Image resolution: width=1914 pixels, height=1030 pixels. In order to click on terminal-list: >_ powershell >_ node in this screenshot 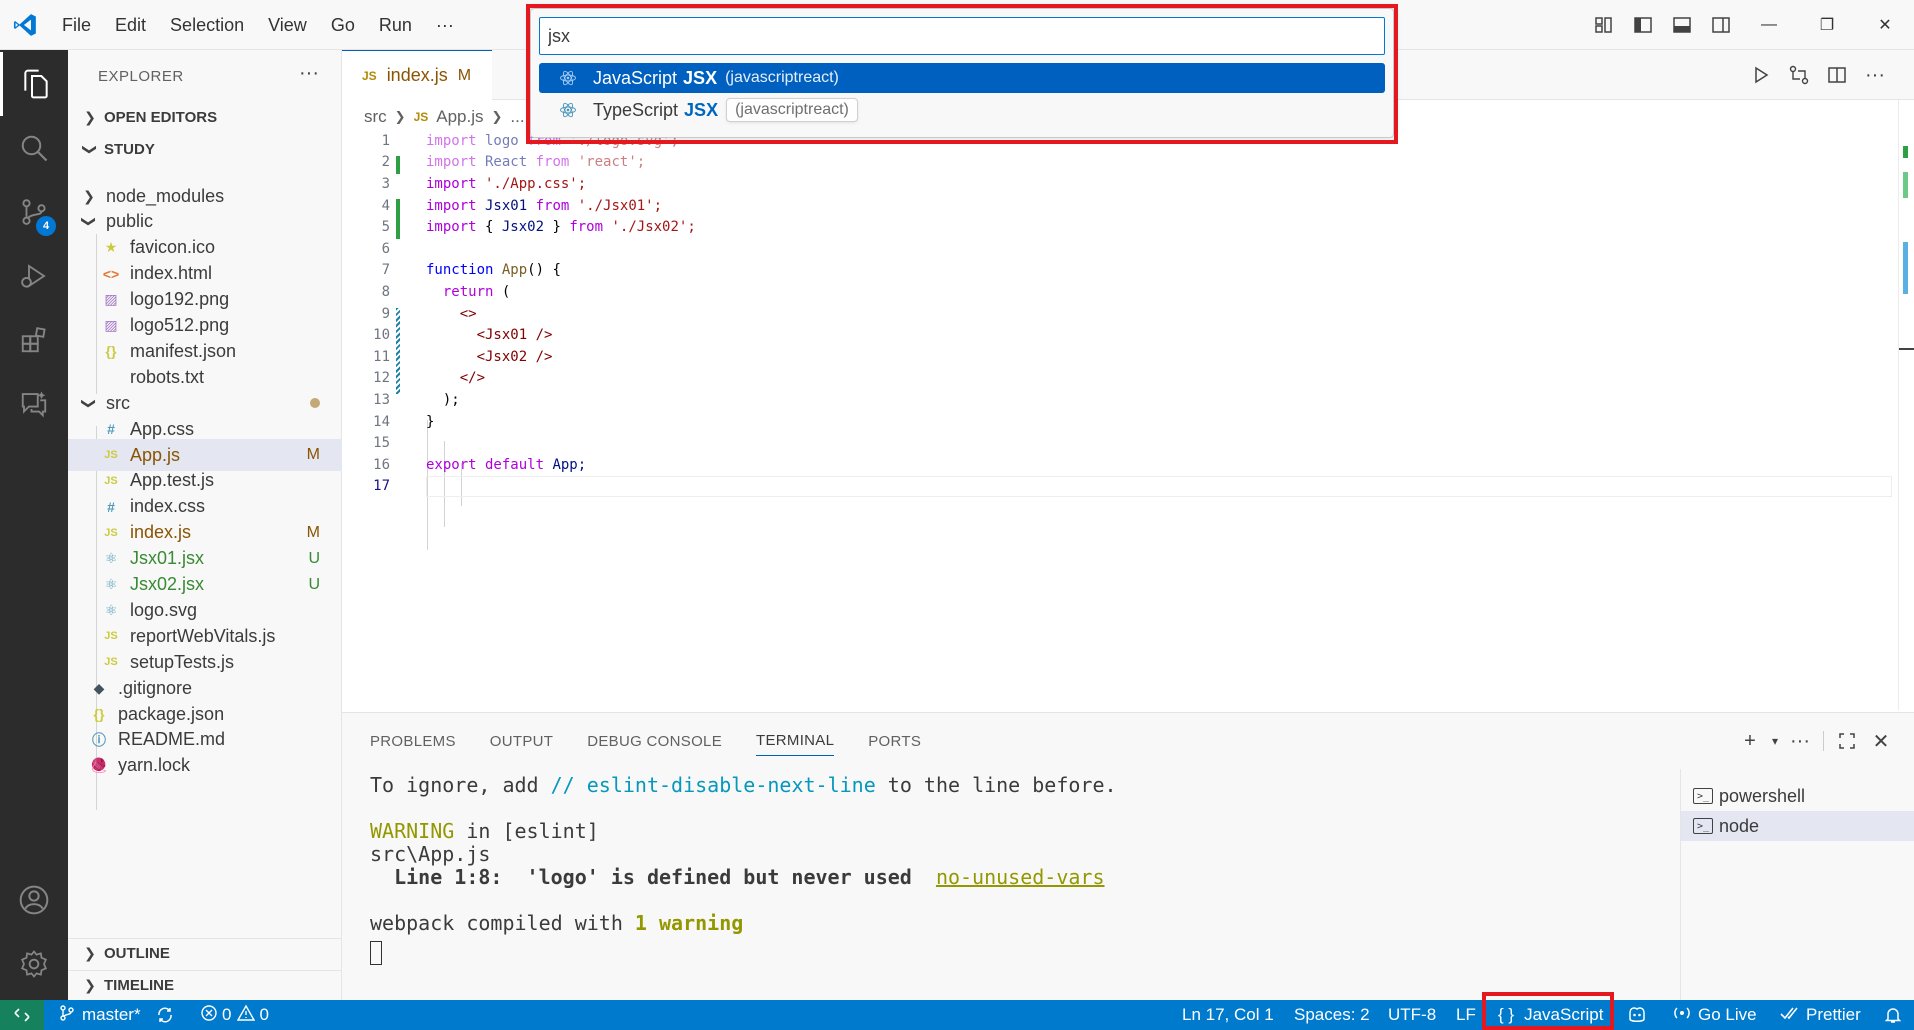, I will do `click(1797, 885)`.